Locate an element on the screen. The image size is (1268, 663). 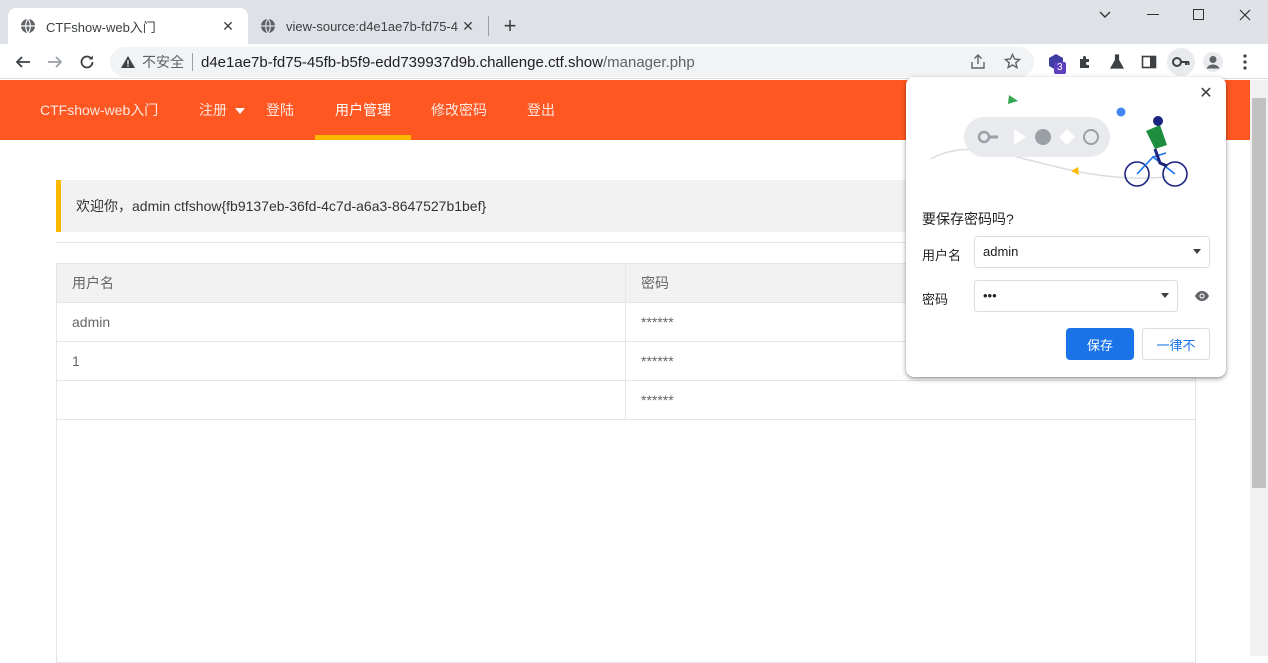
maximize-icon is located at coordinates (1199, 15).